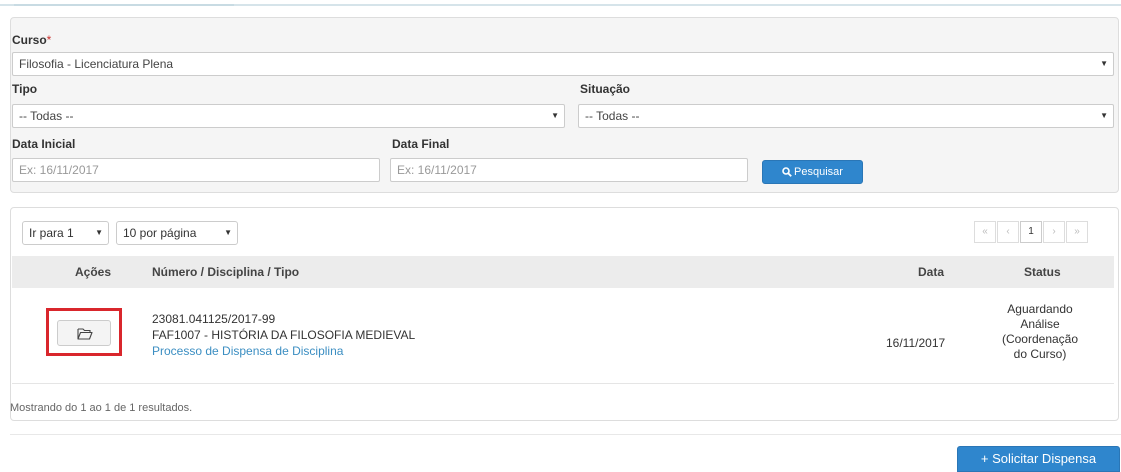 The height and width of the screenshot is (472, 1121). I want to click on status-line: (Coordenação, so click(1040, 339).